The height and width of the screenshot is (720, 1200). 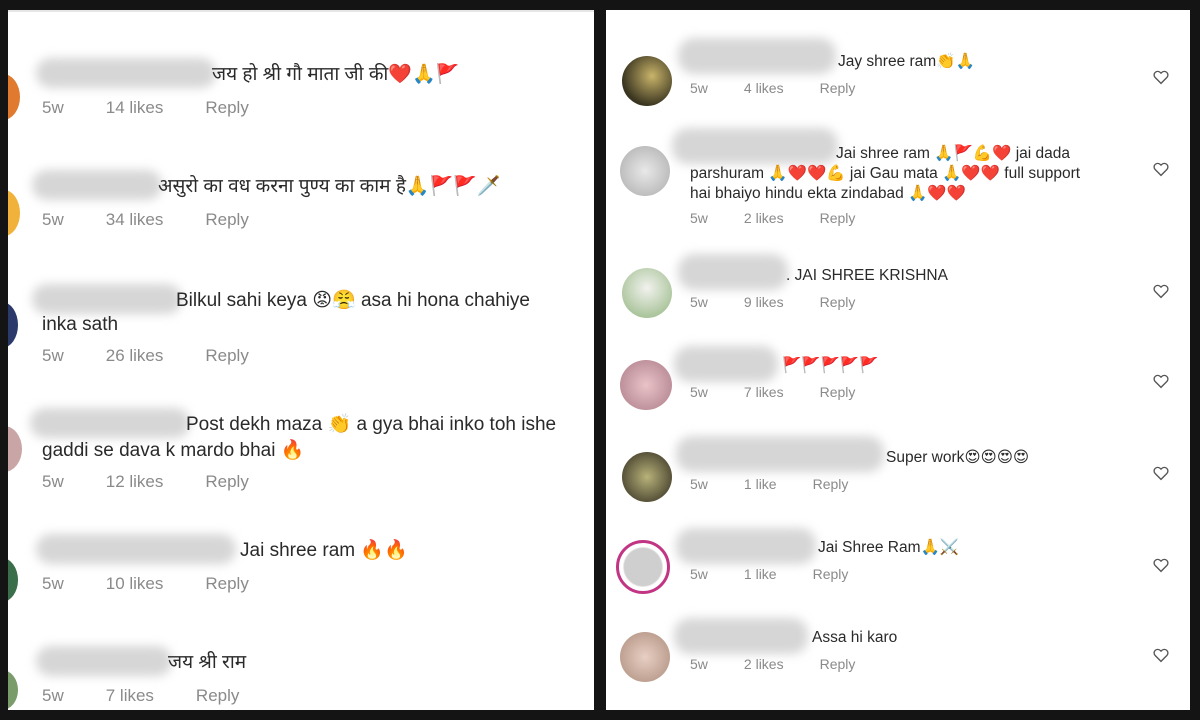 What do you see at coordinates (828, 193) in the screenshot?
I see `comment-text-line3: hai bhaiyo hindu ekta zindabad 🙏❤️❤️` at bounding box center [828, 193].